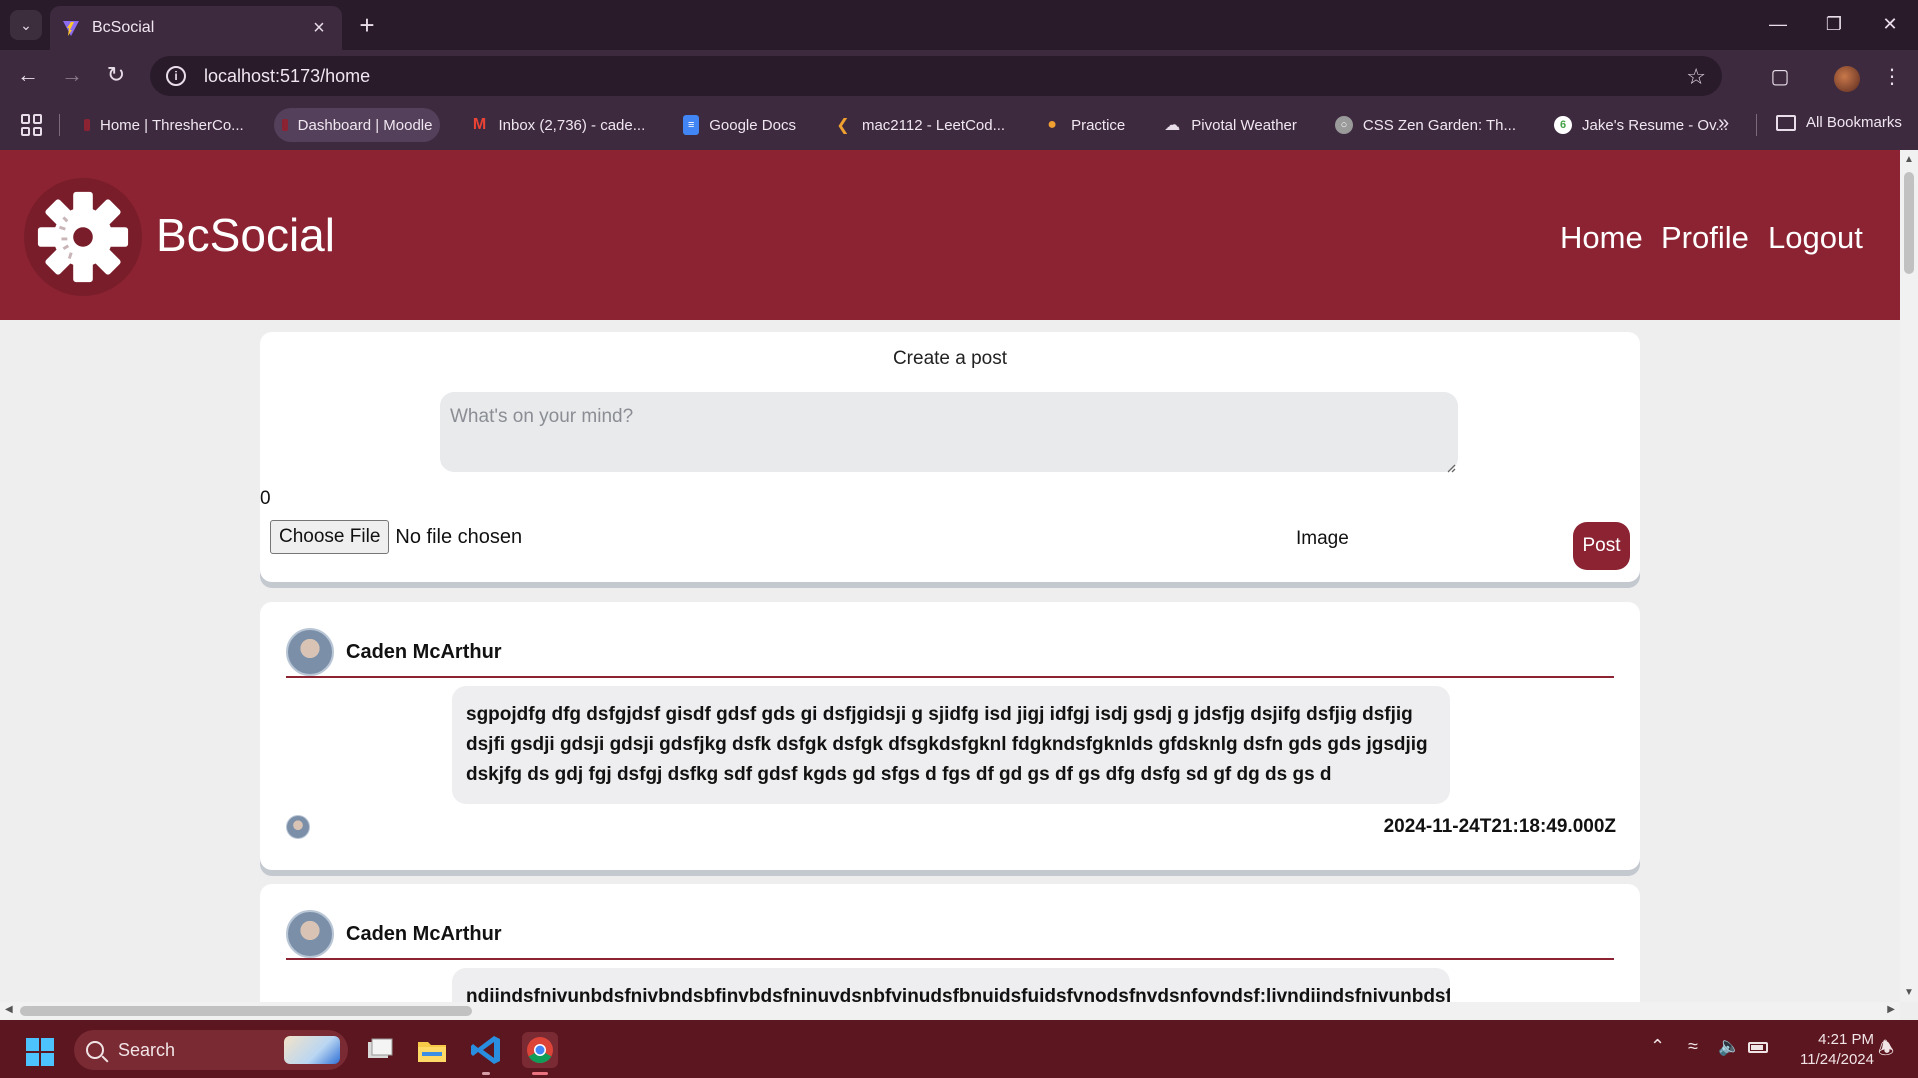 This screenshot has height=1078, width=1918. I want to click on author-divider, so click(950, 677).